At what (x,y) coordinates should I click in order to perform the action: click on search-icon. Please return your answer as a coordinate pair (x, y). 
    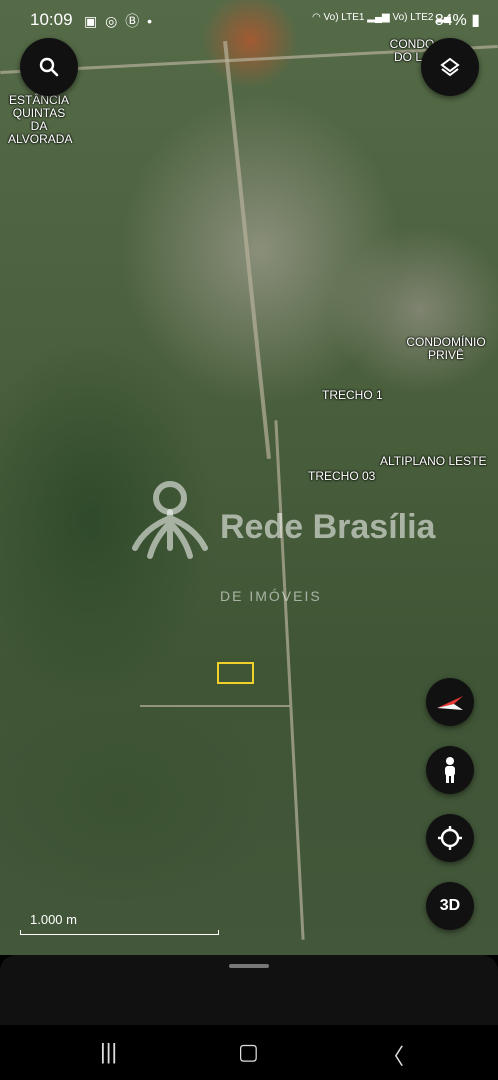
    Looking at the image, I should click on (49, 67).